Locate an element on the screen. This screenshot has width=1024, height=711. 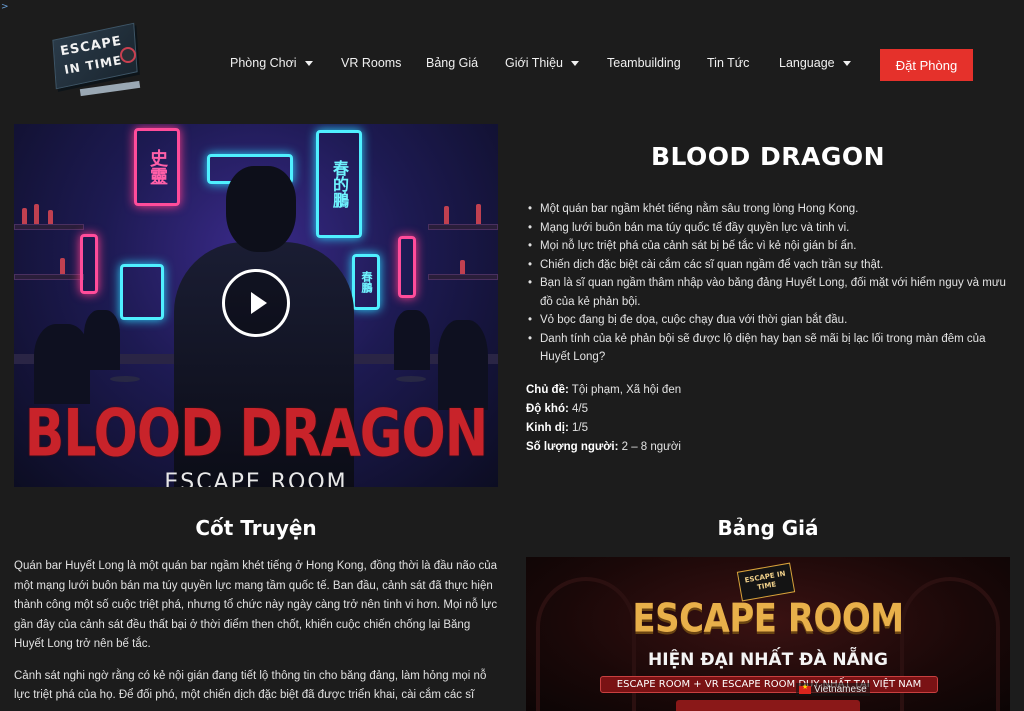
hero-title: BLOOD DRAGON is located at coordinates (256, 434).